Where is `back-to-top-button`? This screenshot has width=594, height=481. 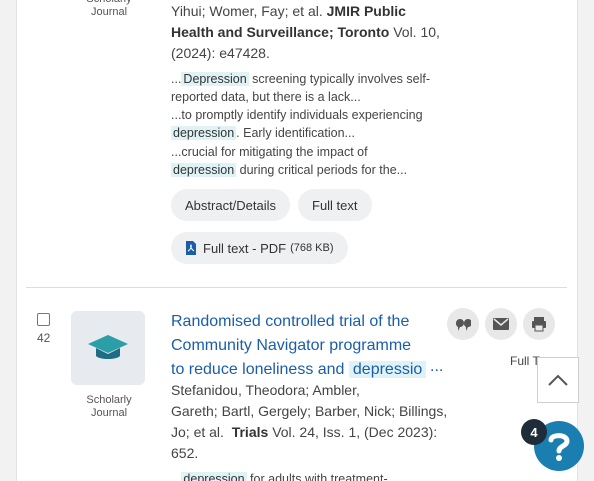
back-to-top-button is located at coordinates (558, 380).